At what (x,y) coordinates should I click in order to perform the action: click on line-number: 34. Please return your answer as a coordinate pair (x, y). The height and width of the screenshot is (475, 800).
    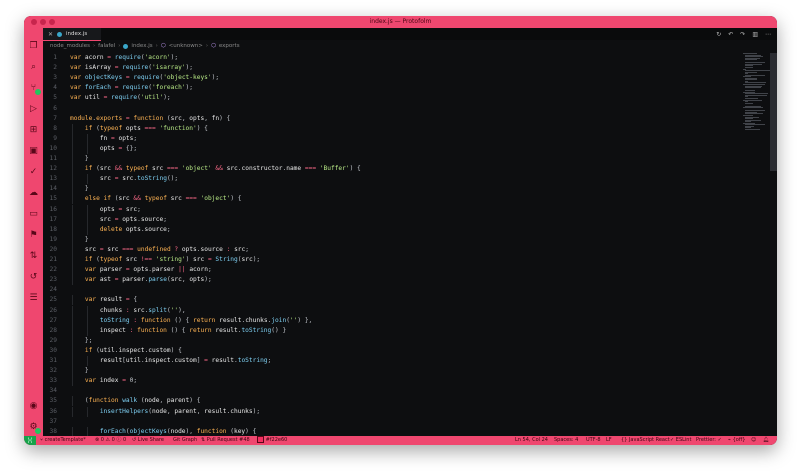
    Looking at the image, I should click on (53, 391).